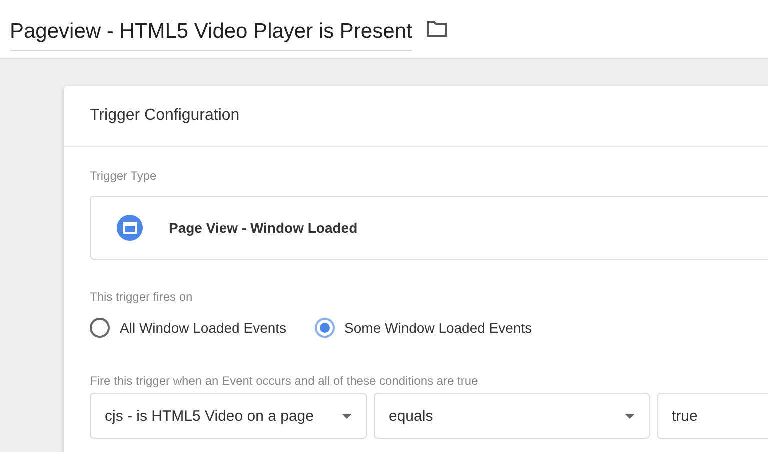 The image size is (768, 452). I want to click on dropdown-field: cjs - is HTML5 Video on a page, so click(228, 416).